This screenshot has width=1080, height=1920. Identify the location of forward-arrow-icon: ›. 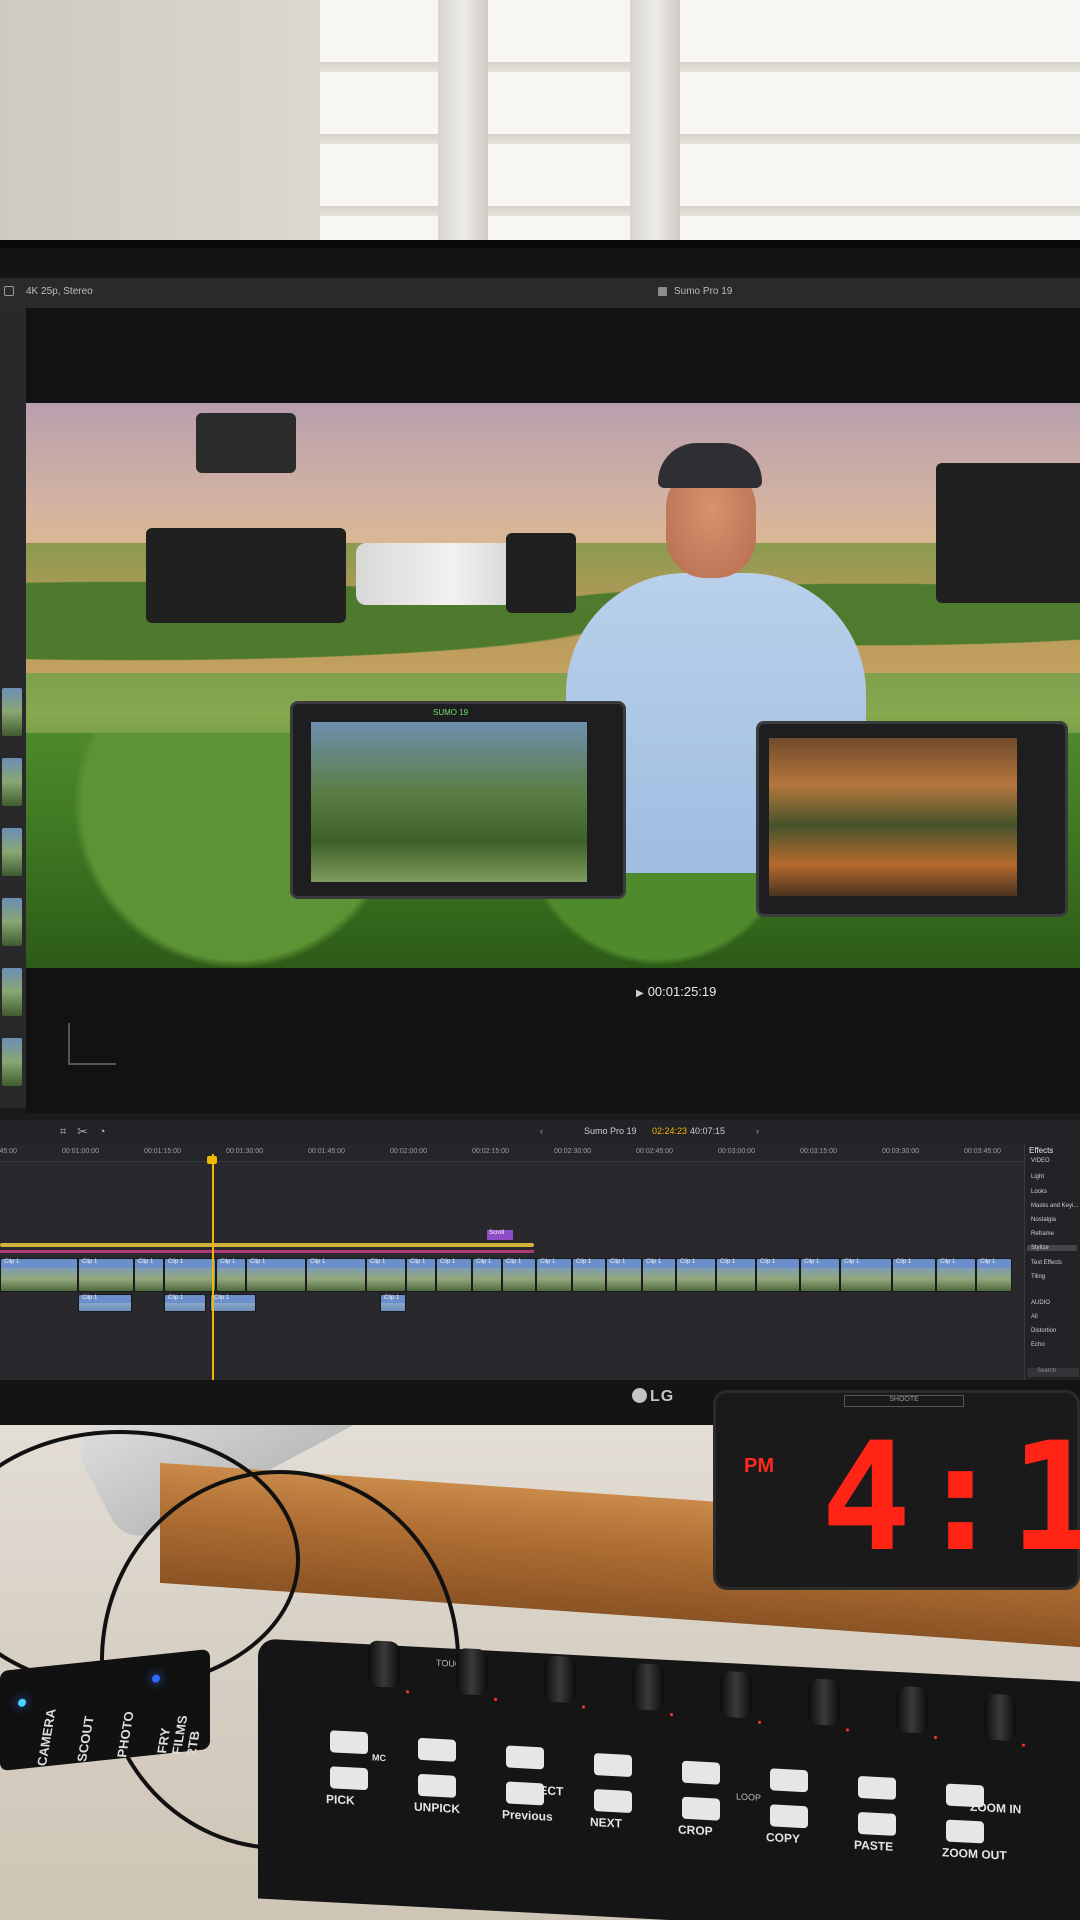
(757, 1131).